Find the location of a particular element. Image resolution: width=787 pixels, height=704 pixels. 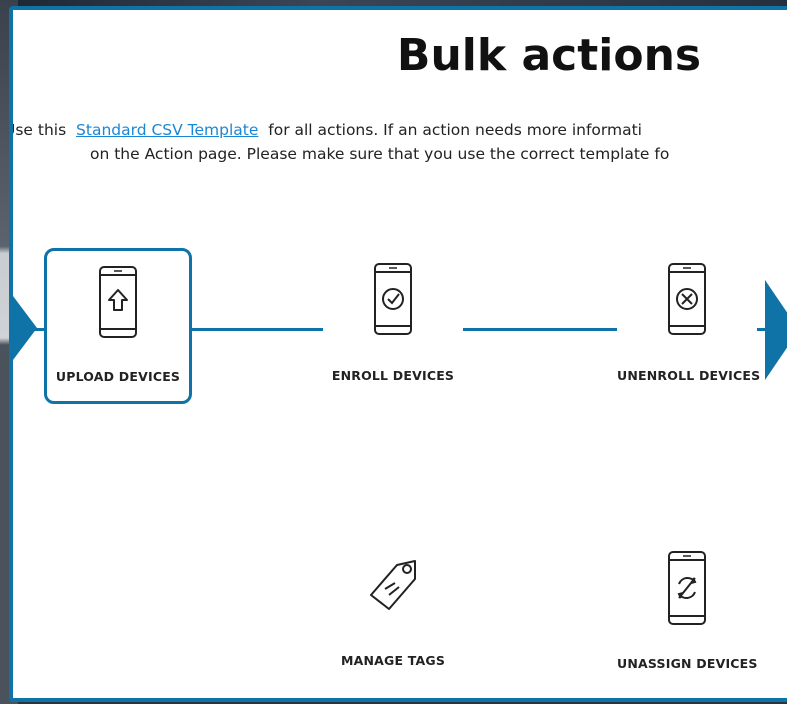

flow-chevron-left is located at coordinates (25, 328).